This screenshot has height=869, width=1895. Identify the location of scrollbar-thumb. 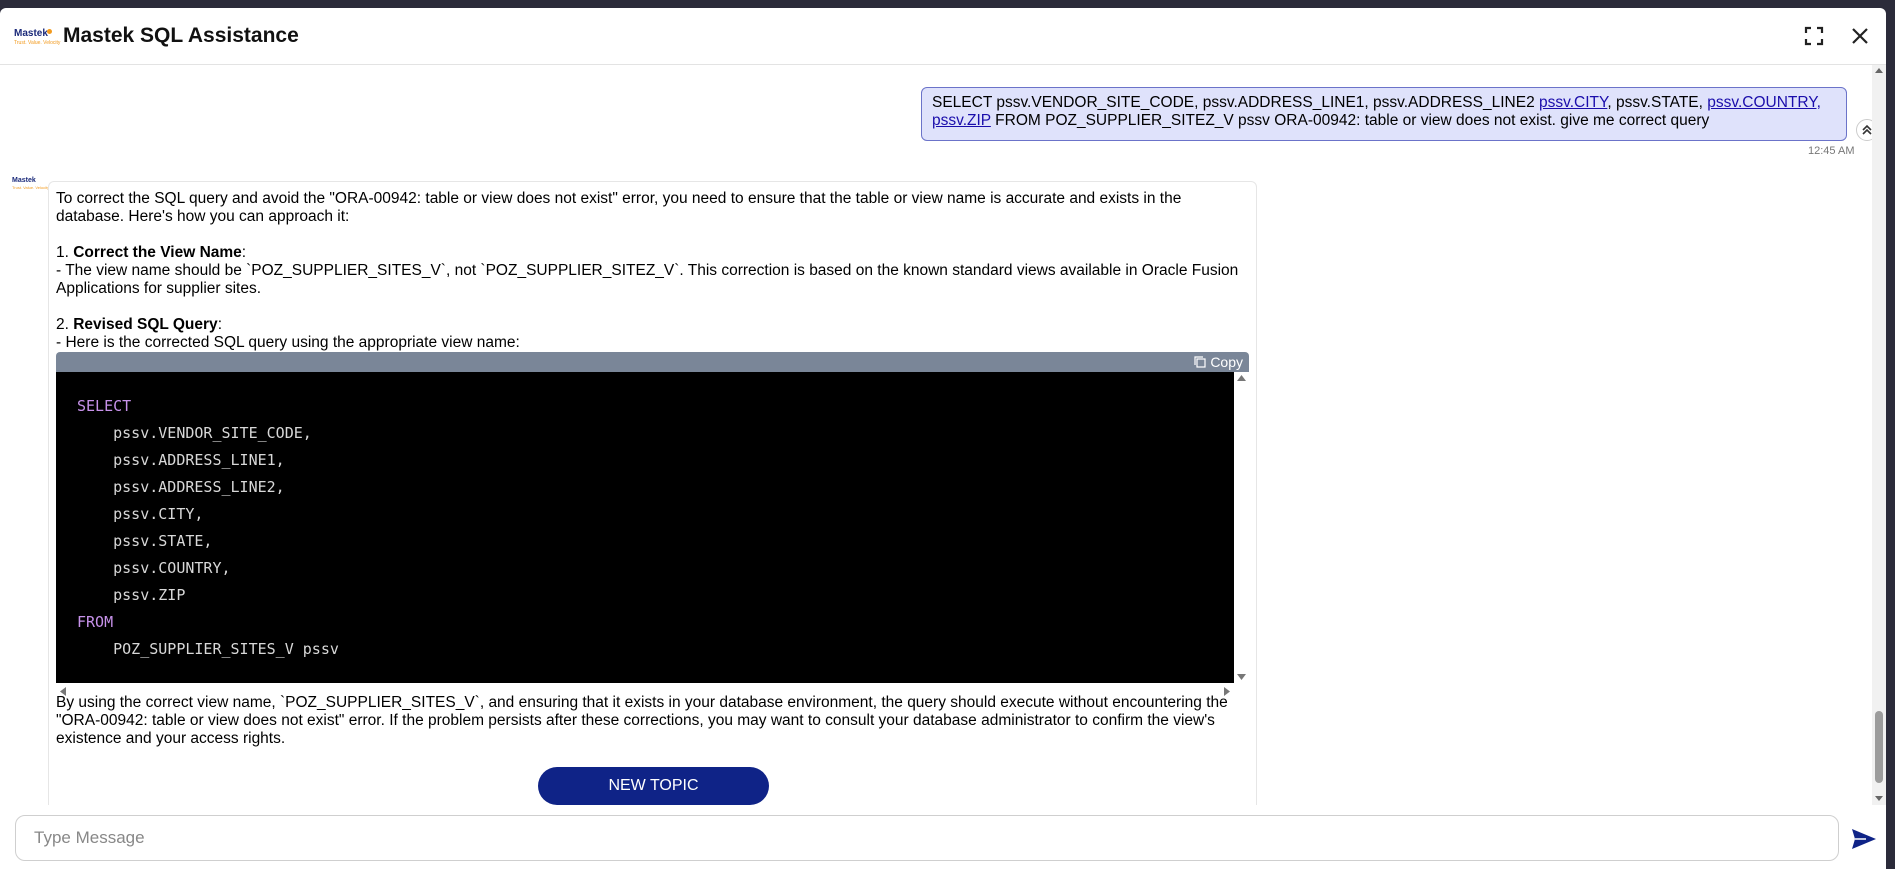
(1879, 747).